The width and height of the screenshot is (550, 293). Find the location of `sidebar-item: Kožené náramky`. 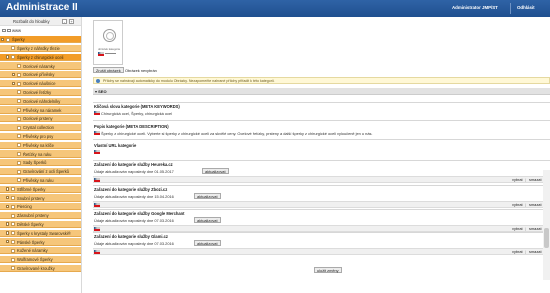

sidebar-item: Kožené náramky is located at coordinates (40, 251).